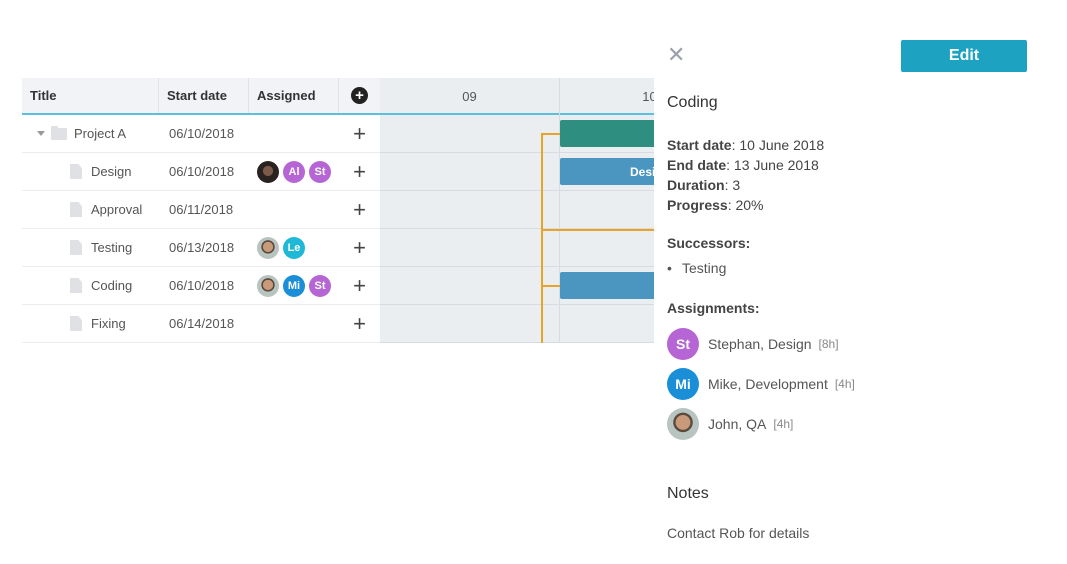 Image resolution: width=1067 pixels, height=564 pixels. I want to click on title-cell: Project A, so click(90, 133).